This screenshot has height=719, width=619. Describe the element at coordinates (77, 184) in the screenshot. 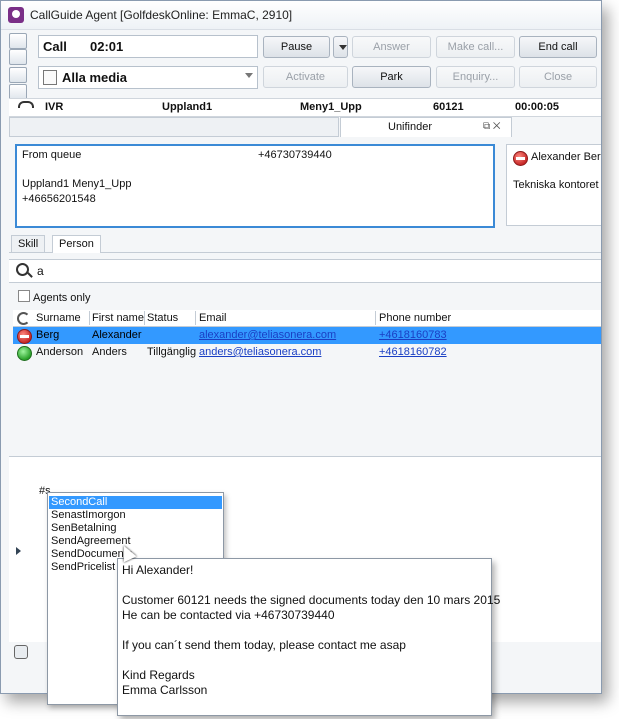

I see `queue-location: Uppland1 Meny1_Upp` at that location.